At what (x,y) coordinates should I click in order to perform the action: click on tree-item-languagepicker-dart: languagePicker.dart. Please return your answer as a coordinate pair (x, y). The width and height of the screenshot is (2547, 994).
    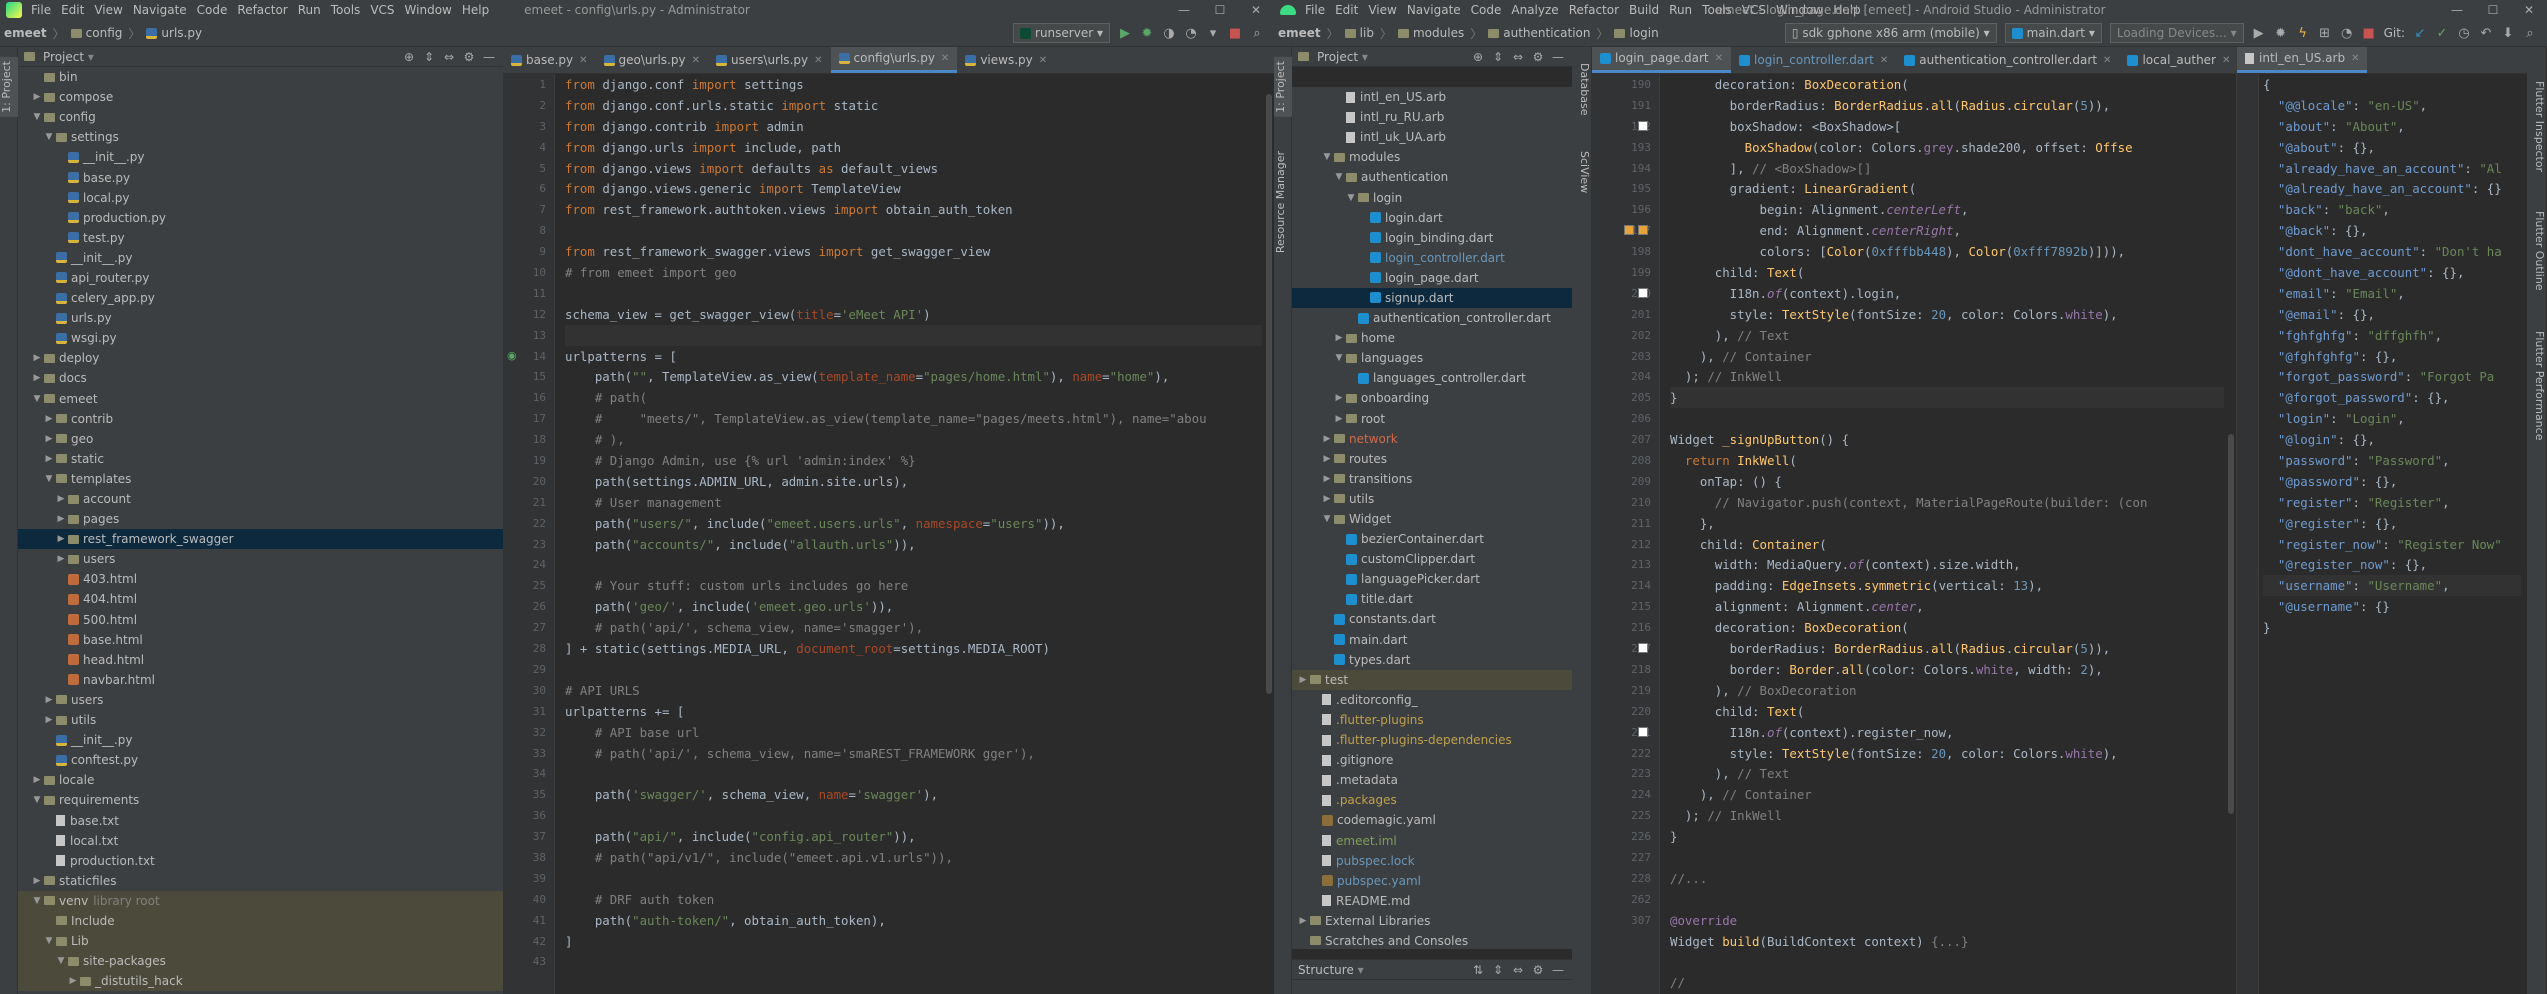
    Looking at the image, I should click on (1432, 579).